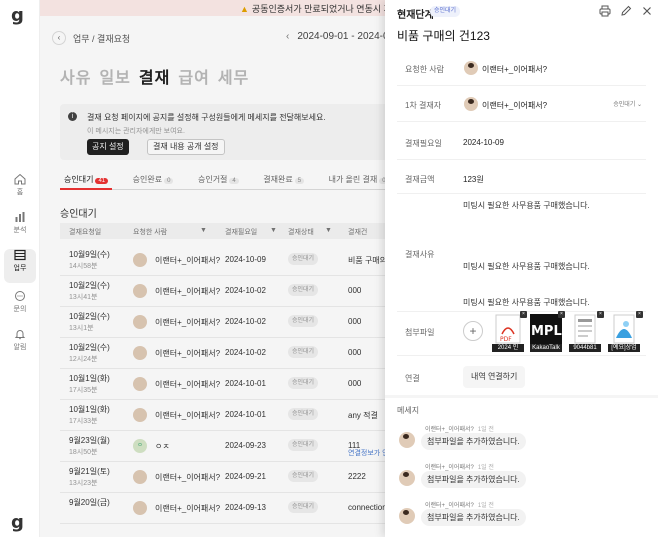  Describe the element at coordinates (20, 217) in the screenshot. I see `bar-chart-icon` at that location.